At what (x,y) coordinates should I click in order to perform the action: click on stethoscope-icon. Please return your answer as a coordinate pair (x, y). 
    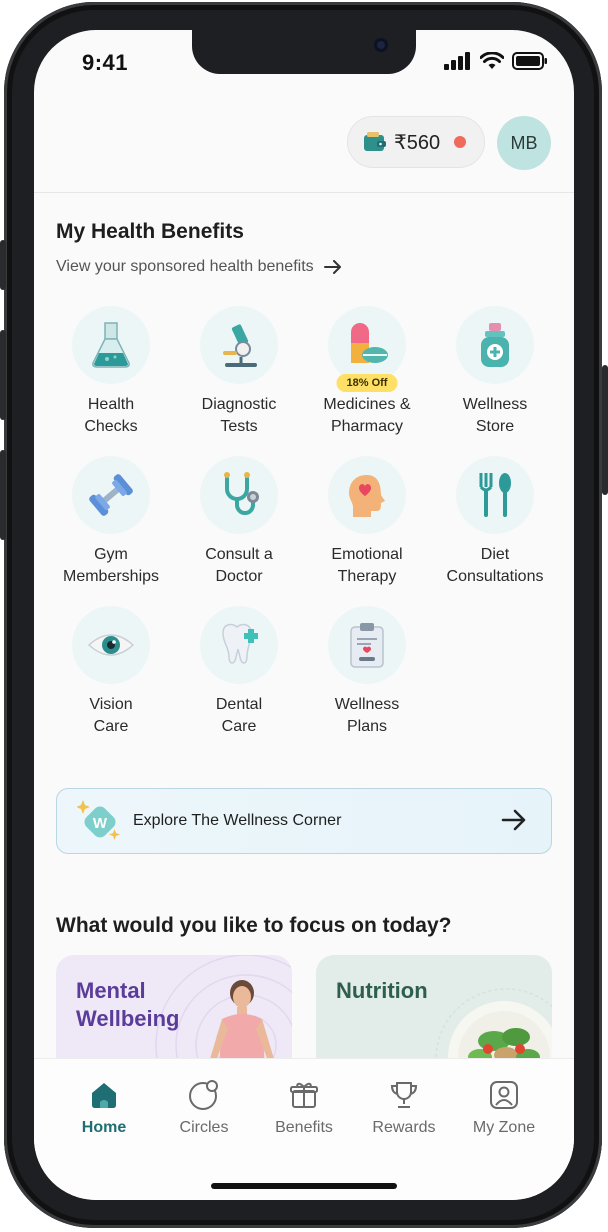
    Looking at the image, I should click on (239, 495).